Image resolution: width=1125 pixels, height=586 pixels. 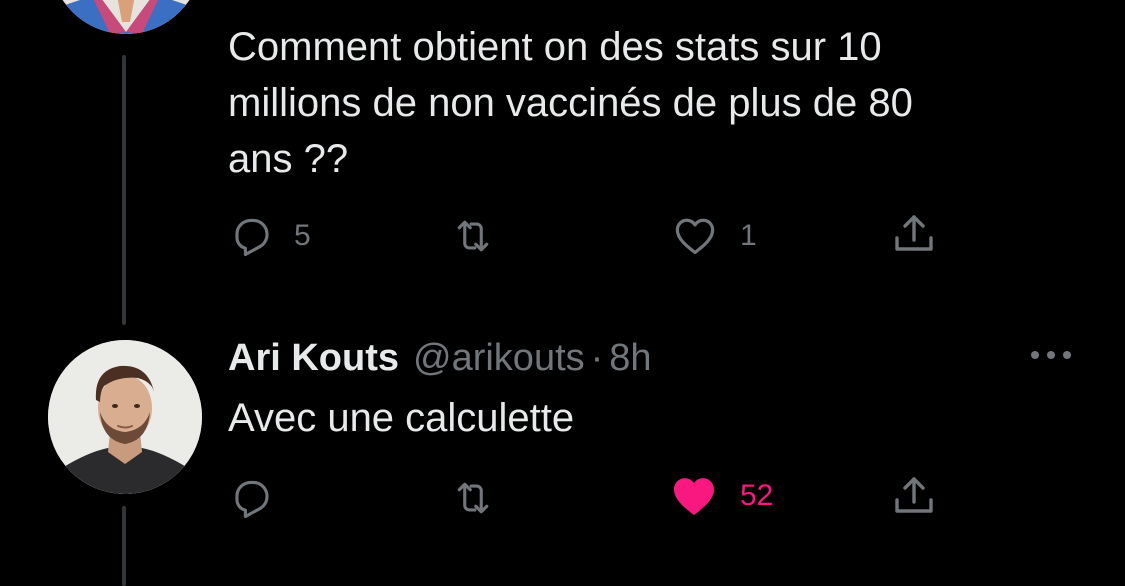 I want to click on like-count: 52, so click(x=757, y=495).